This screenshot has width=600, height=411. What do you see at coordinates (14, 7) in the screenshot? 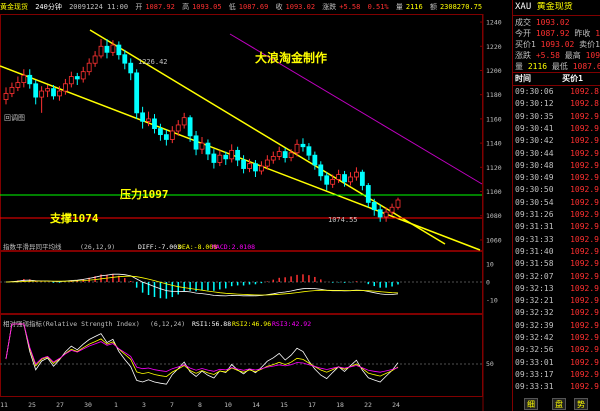
I see `instrument-title: 黄金现货` at bounding box center [14, 7].